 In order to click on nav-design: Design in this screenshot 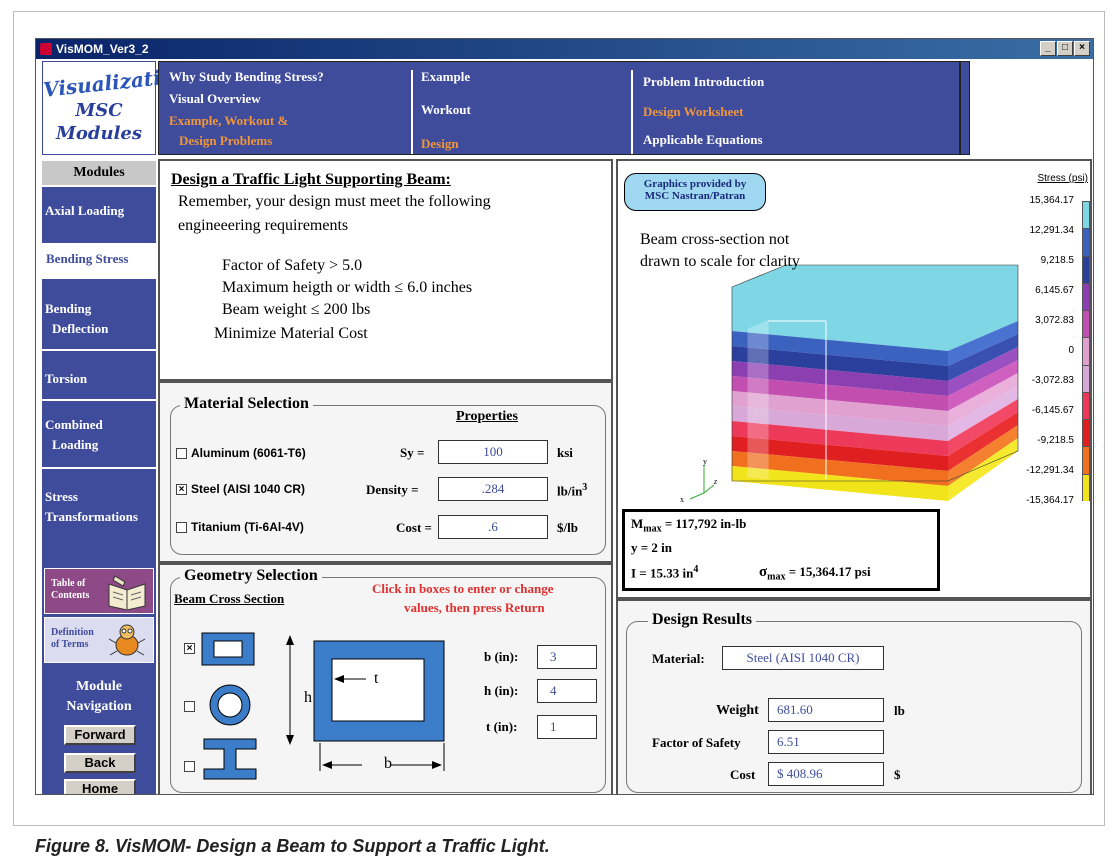, I will do `click(440, 144)`.